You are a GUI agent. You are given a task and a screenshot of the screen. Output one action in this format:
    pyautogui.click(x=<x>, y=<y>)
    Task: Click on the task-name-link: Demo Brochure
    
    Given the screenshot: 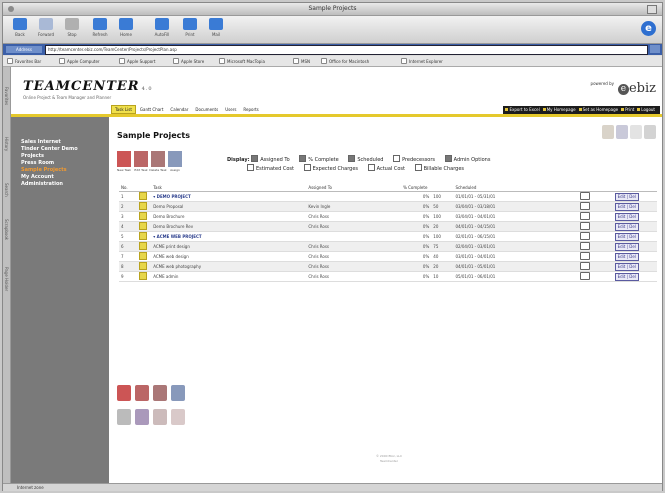 What is the action you would take?
    pyautogui.click(x=229, y=216)
    